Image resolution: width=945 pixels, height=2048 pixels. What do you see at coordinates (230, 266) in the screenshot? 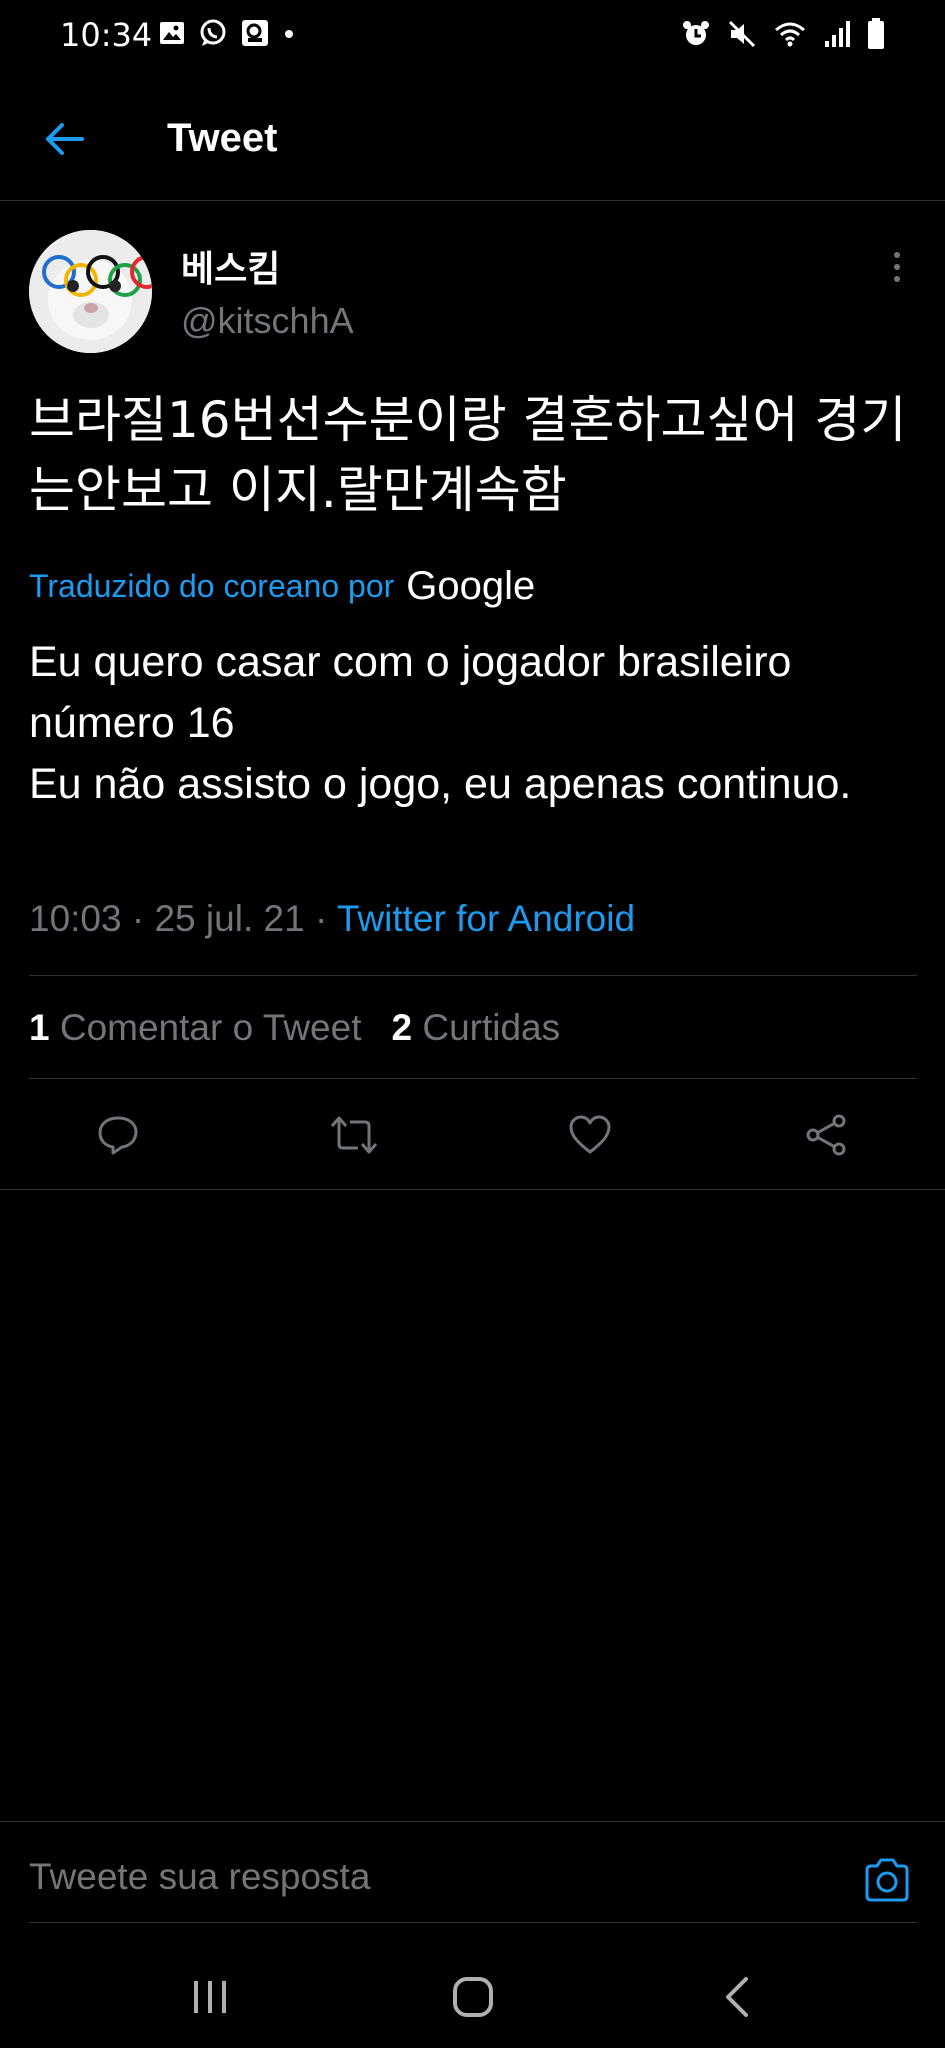
I see `display-name: 베스킴` at bounding box center [230, 266].